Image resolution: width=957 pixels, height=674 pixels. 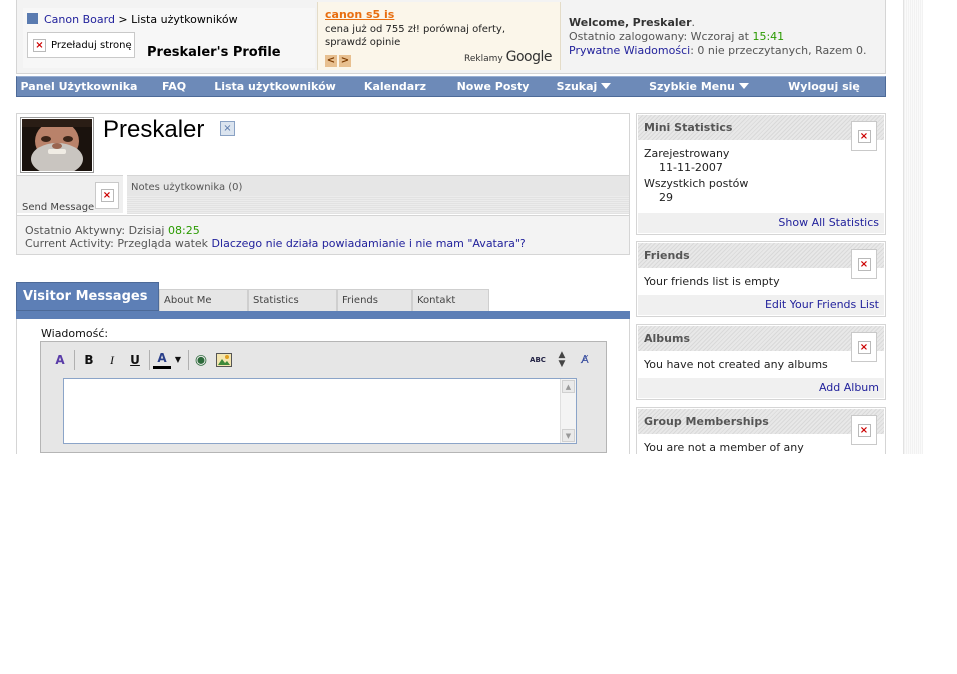 I want to click on nav-user-panel: Panel Użytkownika, so click(x=79, y=86).